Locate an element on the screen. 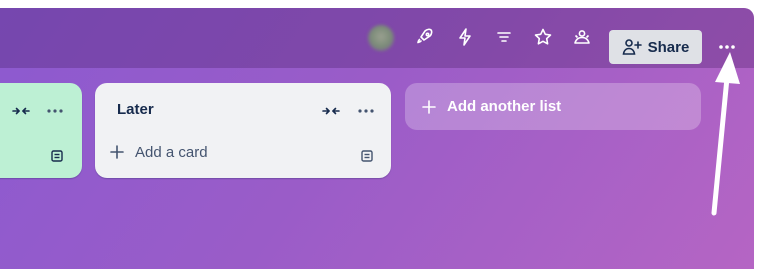 This screenshot has width=768, height=269. annotation-arrow is located at coordinates (725, 134).